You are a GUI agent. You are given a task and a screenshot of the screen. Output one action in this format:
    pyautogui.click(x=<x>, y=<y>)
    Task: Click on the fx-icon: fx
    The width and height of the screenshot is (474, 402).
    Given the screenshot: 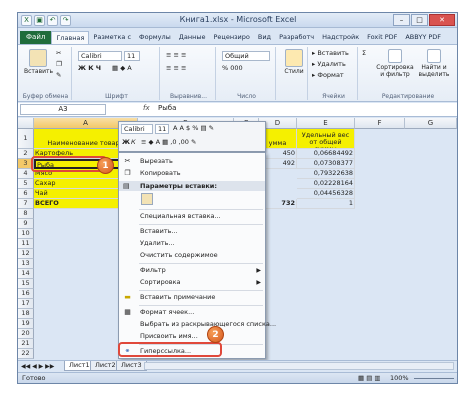 What is the action you would take?
    pyautogui.click(x=146, y=108)
    